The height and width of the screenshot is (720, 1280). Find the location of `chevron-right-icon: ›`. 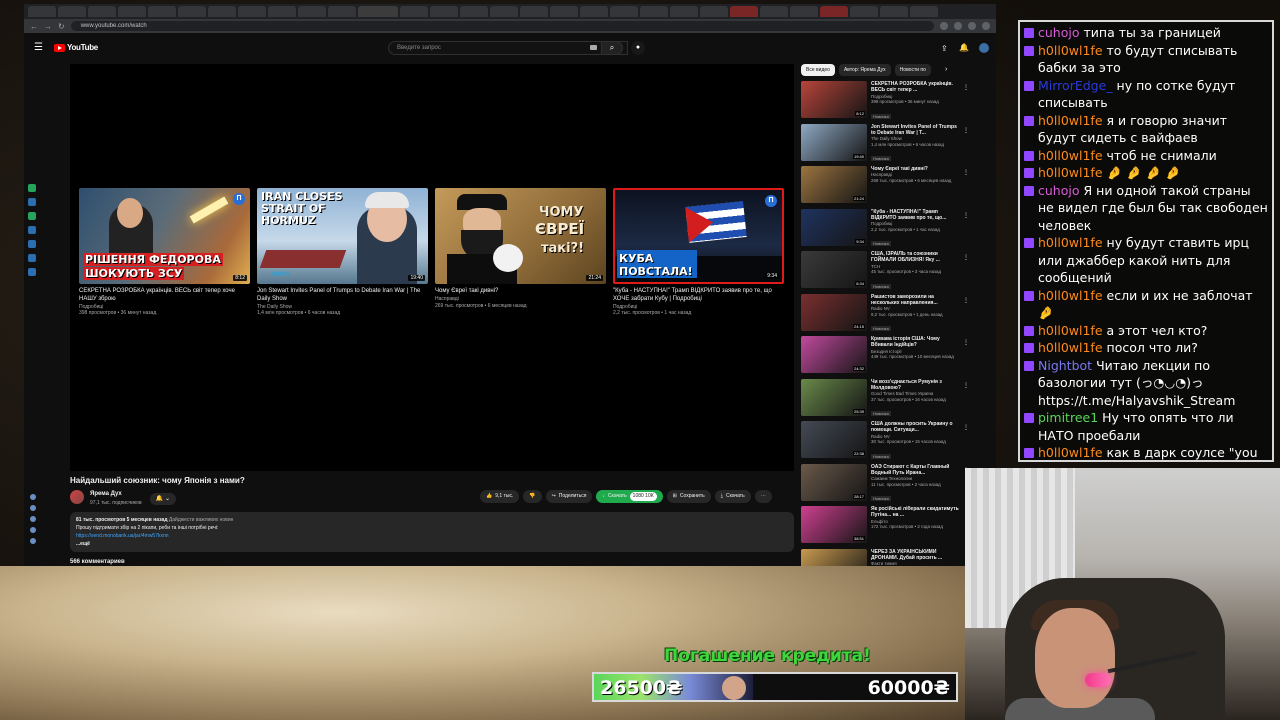

chevron-right-icon: › is located at coordinates (946, 69).